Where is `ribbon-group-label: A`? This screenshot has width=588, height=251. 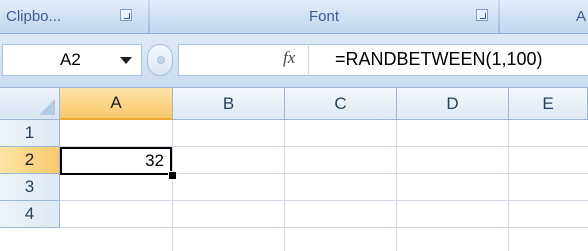 ribbon-group-label: A is located at coordinates (581, 16).